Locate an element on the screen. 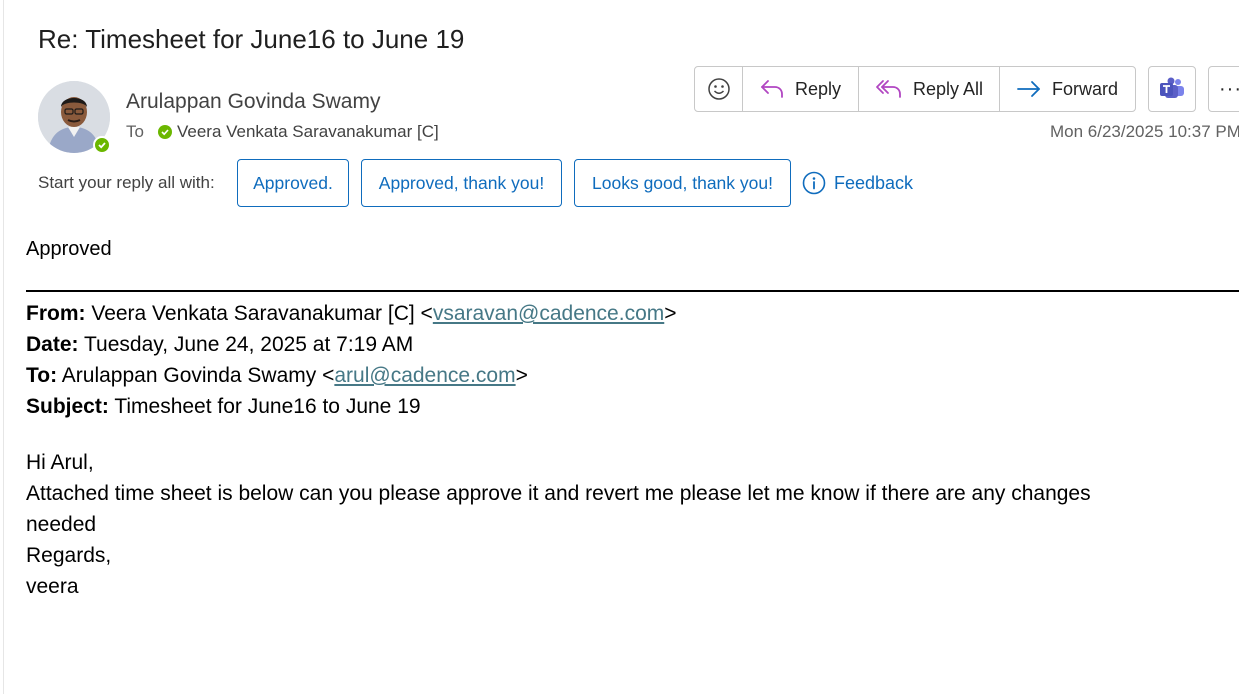 The image size is (1239, 694). email-subject: Re: Timesheet for June16 to June 19 is located at coordinates (251, 39).